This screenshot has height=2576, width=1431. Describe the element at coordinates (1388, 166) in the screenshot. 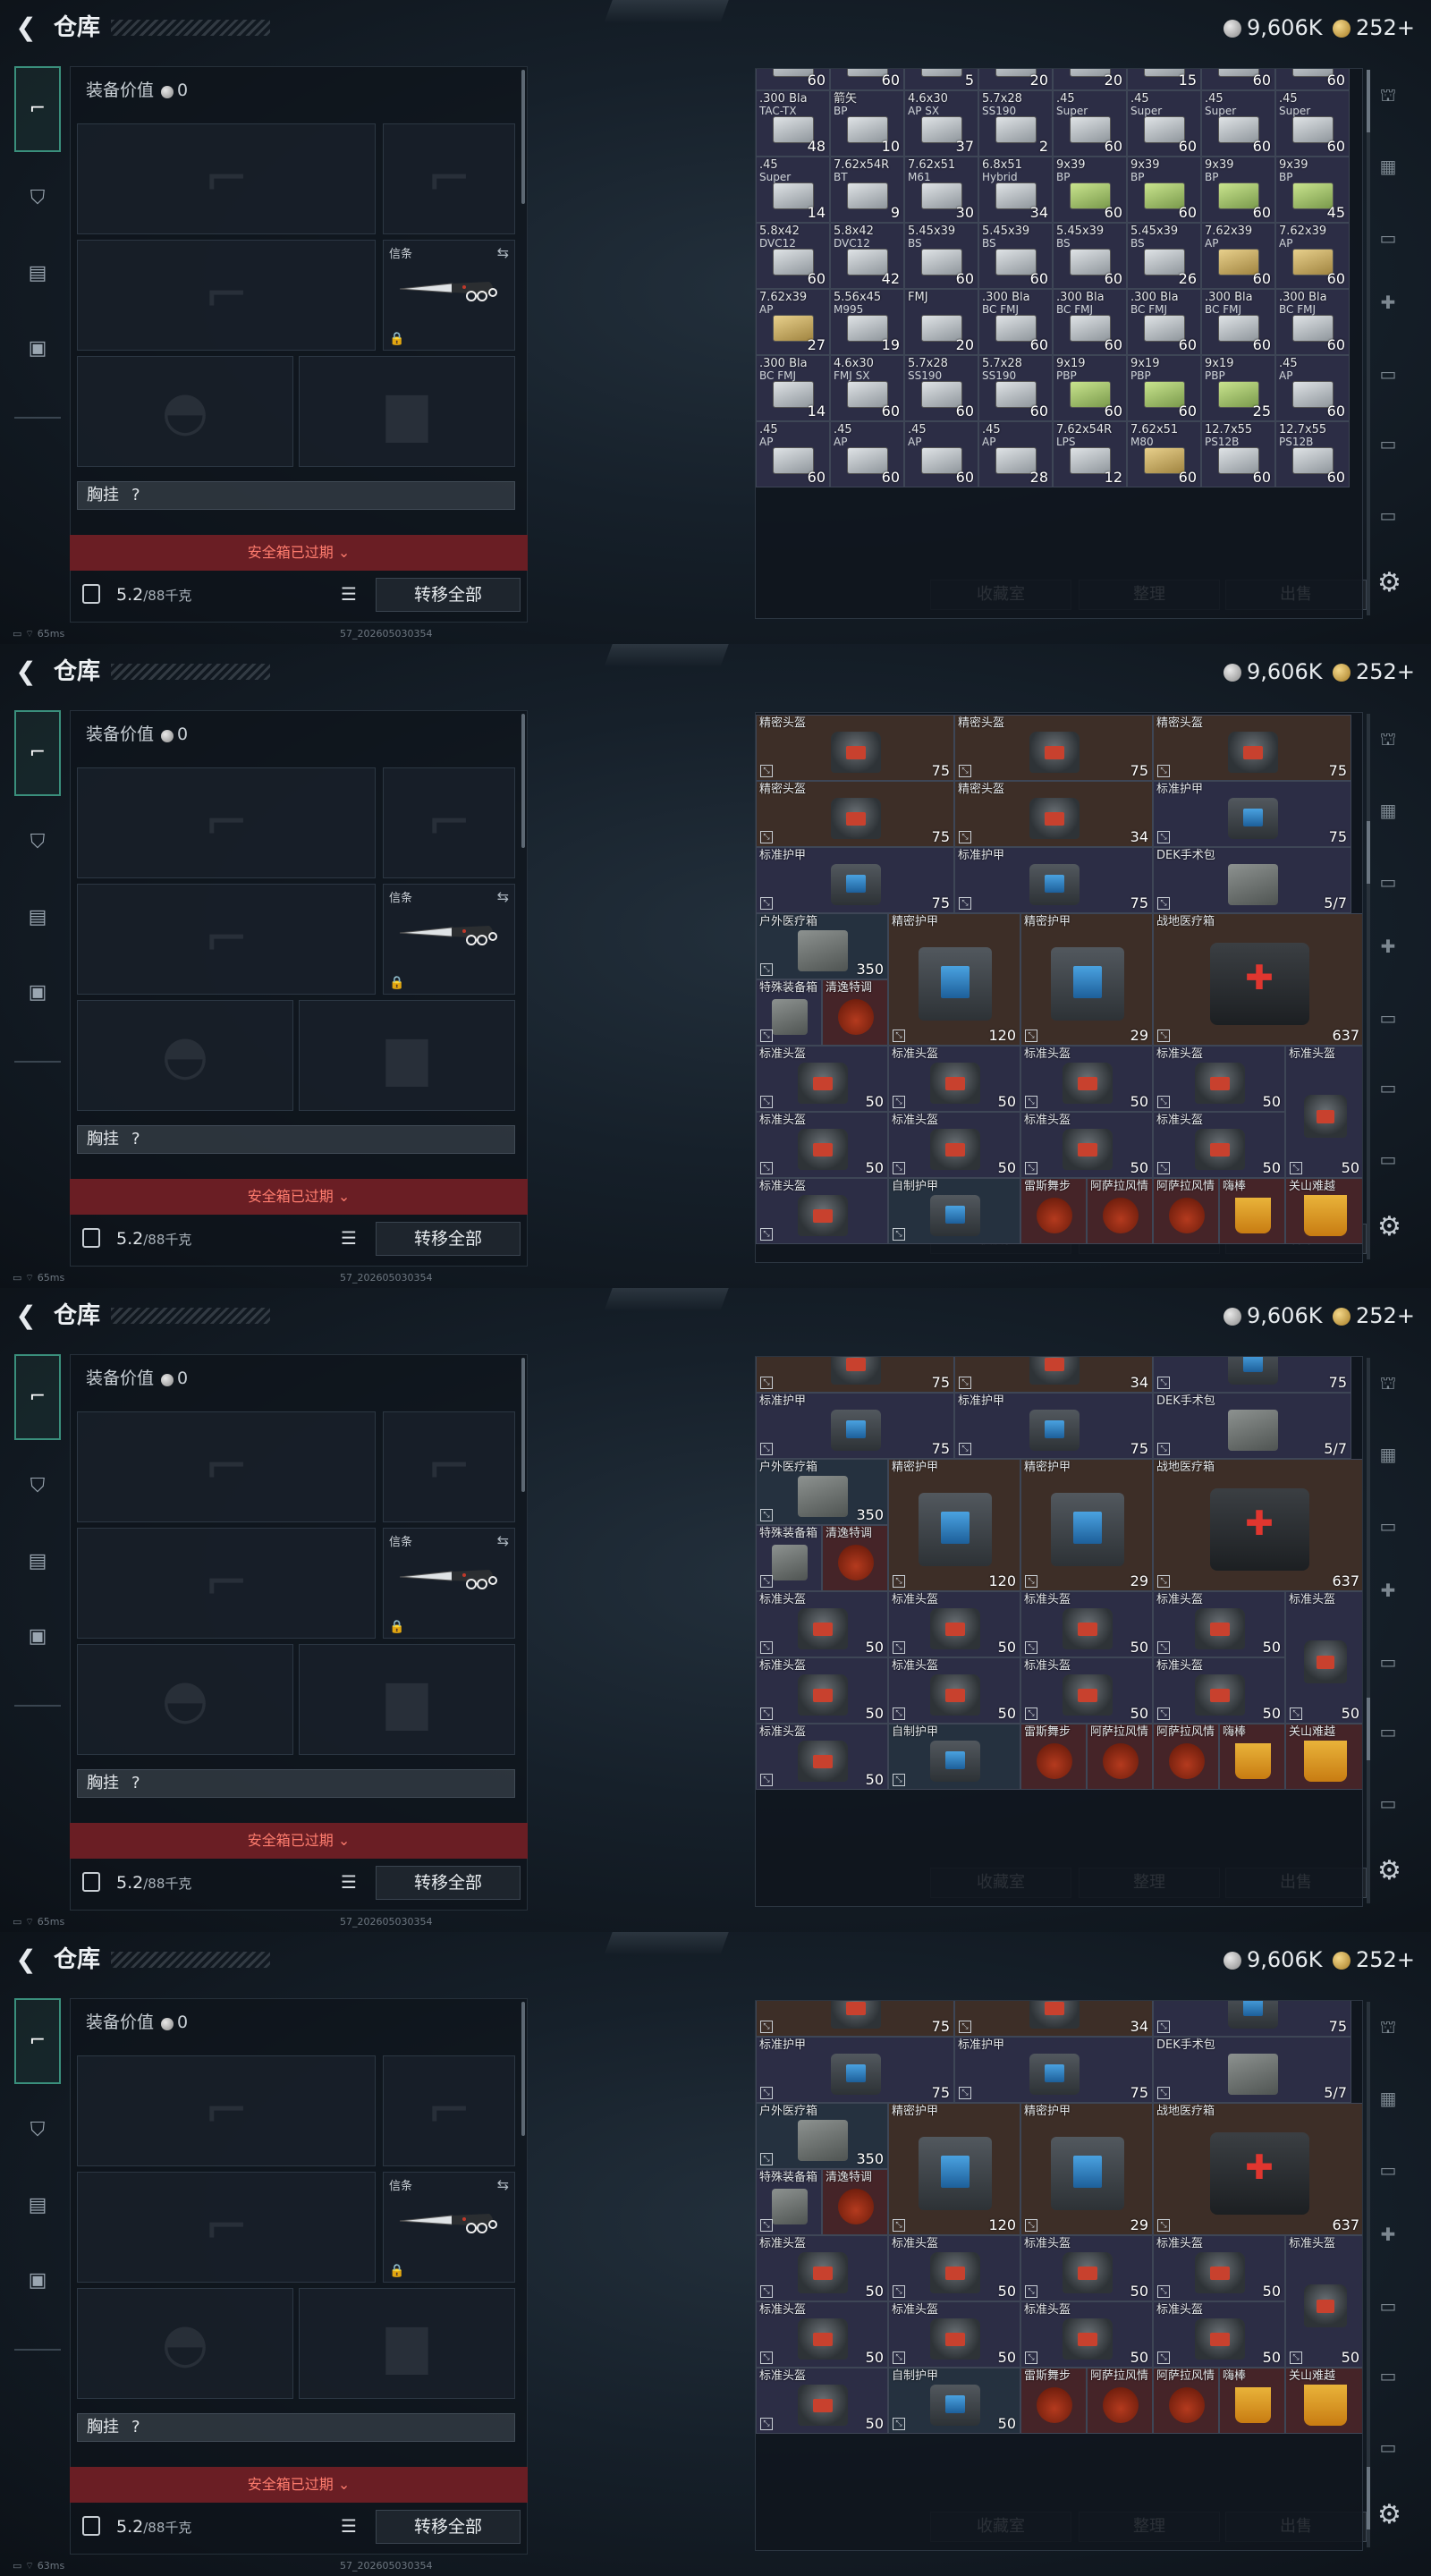

I see `armory-icon: ▦` at that location.